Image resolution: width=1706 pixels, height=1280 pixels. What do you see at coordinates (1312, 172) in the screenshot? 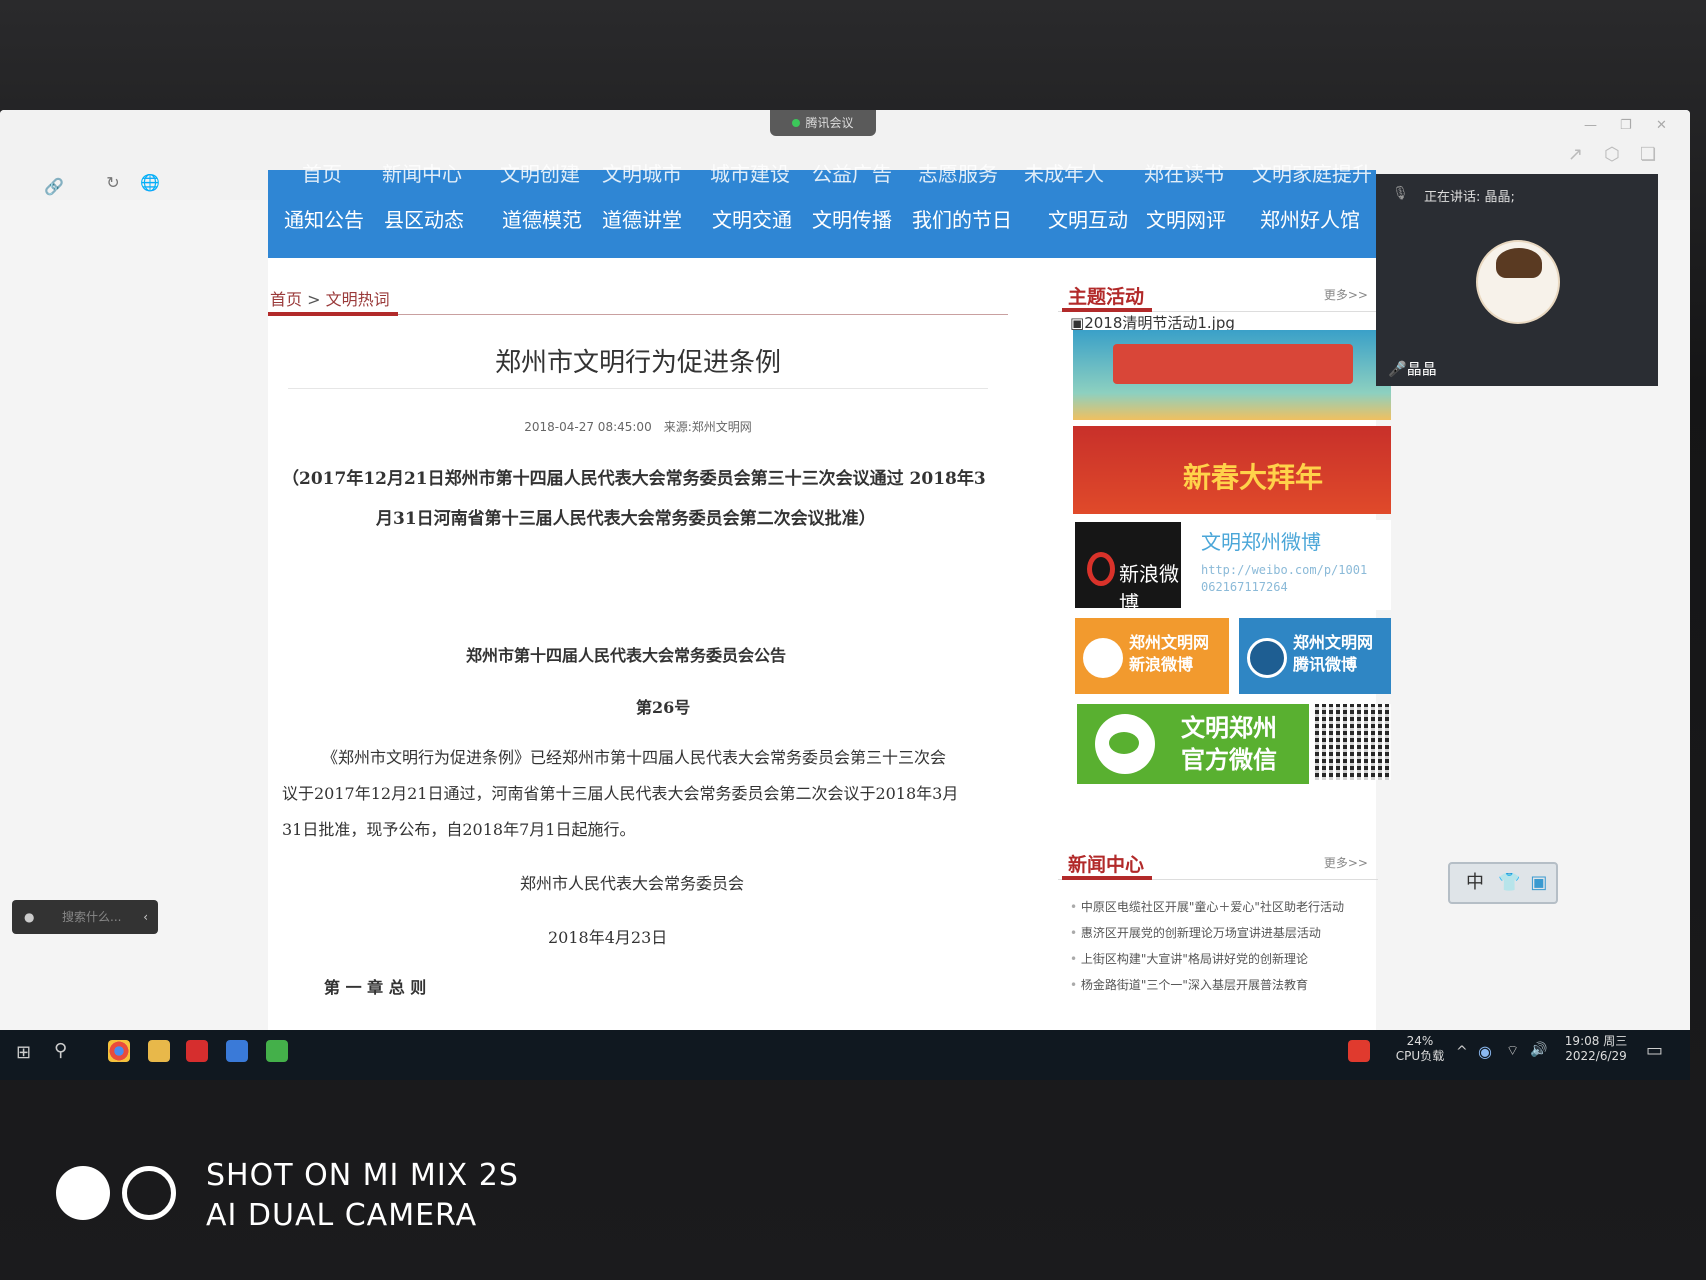
I see `nav-item: 文明家庭提升` at bounding box center [1312, 172].